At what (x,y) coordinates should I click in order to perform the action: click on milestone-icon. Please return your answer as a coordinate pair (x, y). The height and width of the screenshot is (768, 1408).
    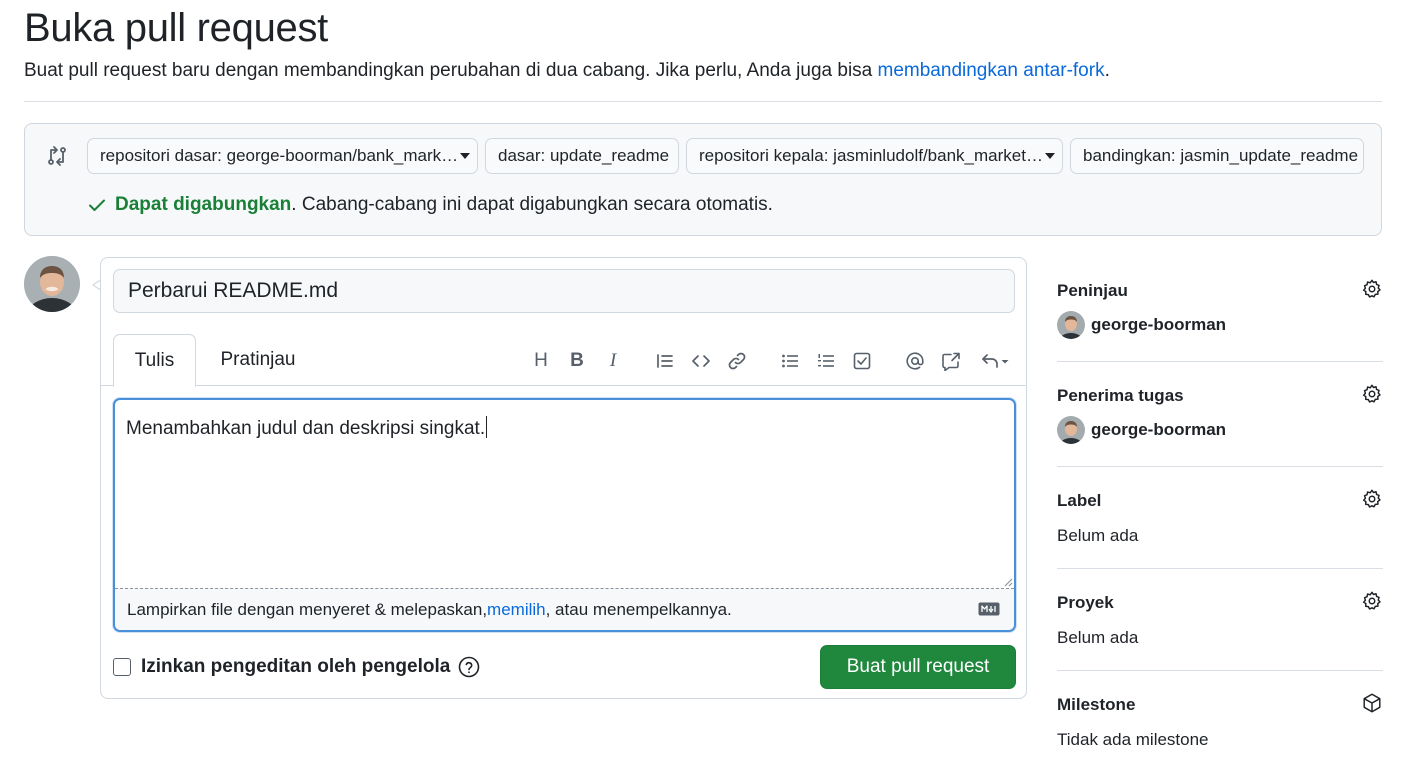
    Looking at the image, I should click on (1372, 703).